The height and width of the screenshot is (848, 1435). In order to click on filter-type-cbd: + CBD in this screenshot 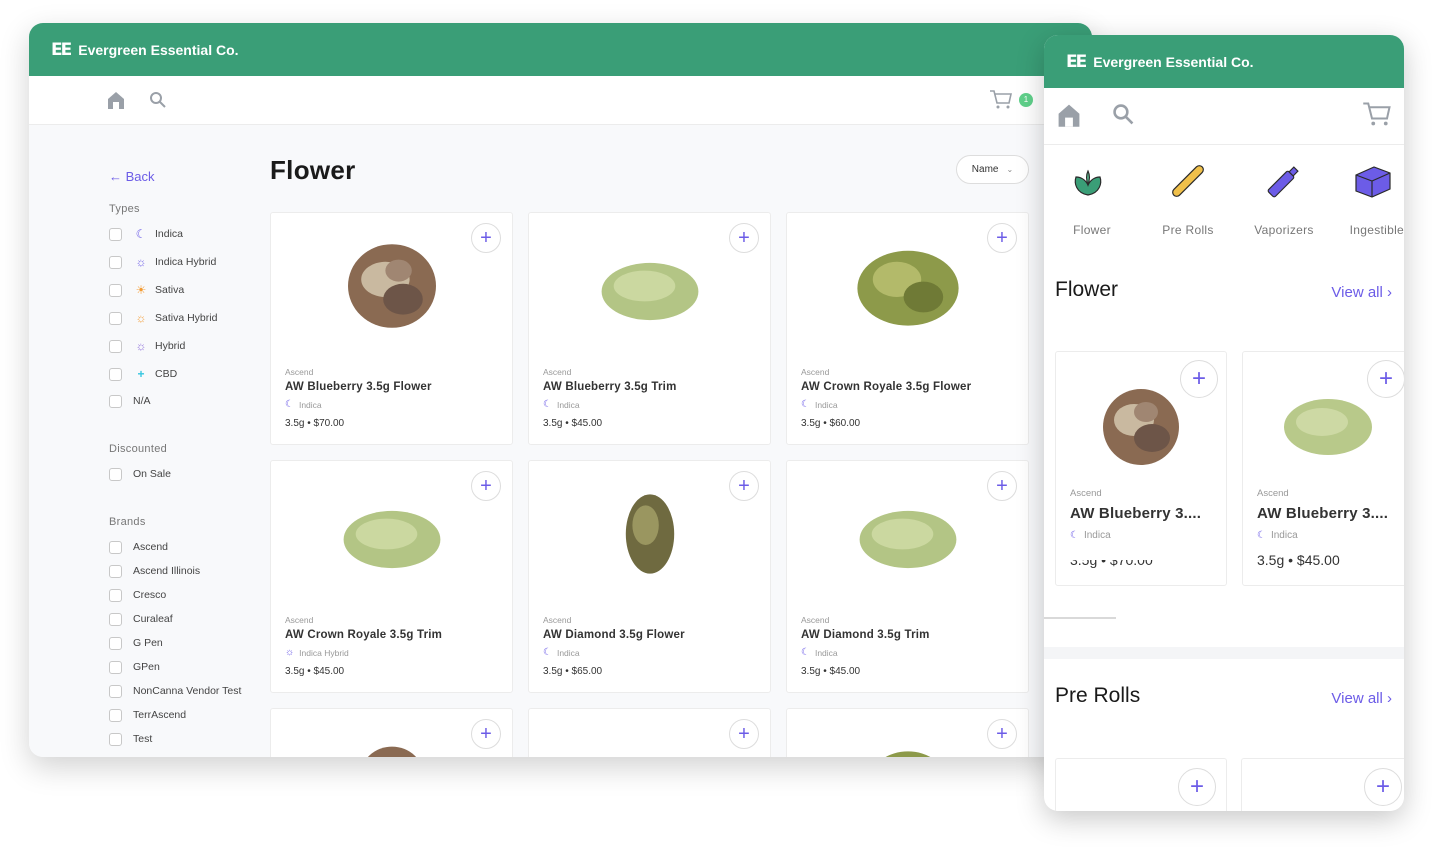, I will do `click(143, 374)`.